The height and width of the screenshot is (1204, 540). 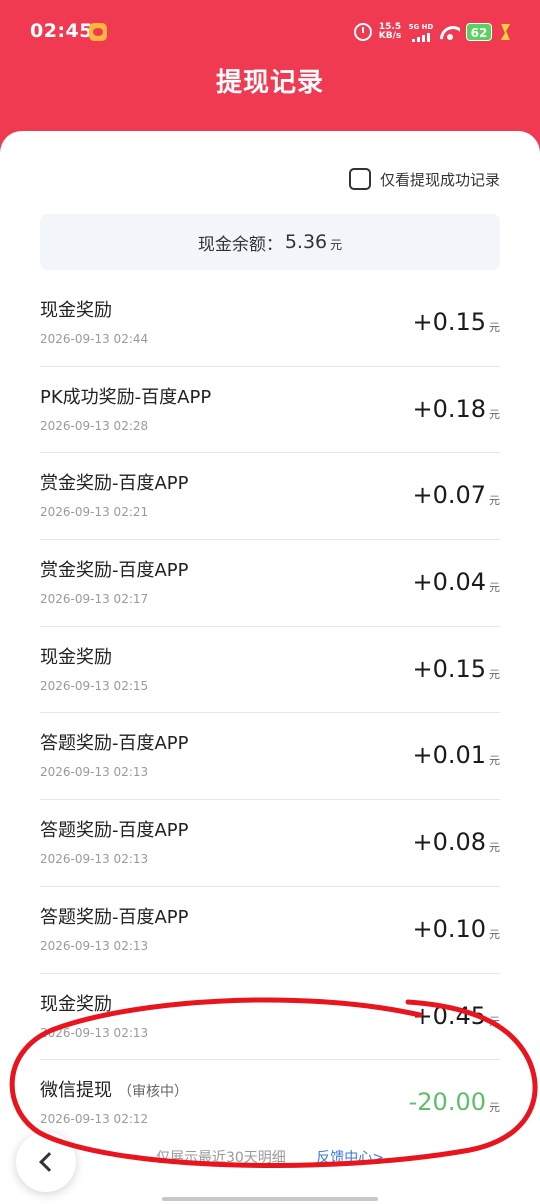 I want to click on network-label: 5G HD, so click(x=421, y=26).